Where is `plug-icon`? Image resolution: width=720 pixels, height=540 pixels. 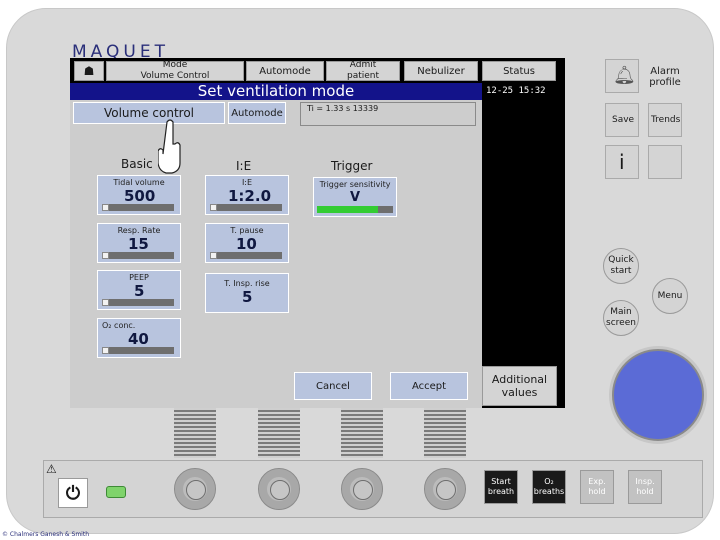 plug-icon is located at coordinates (116, 492).